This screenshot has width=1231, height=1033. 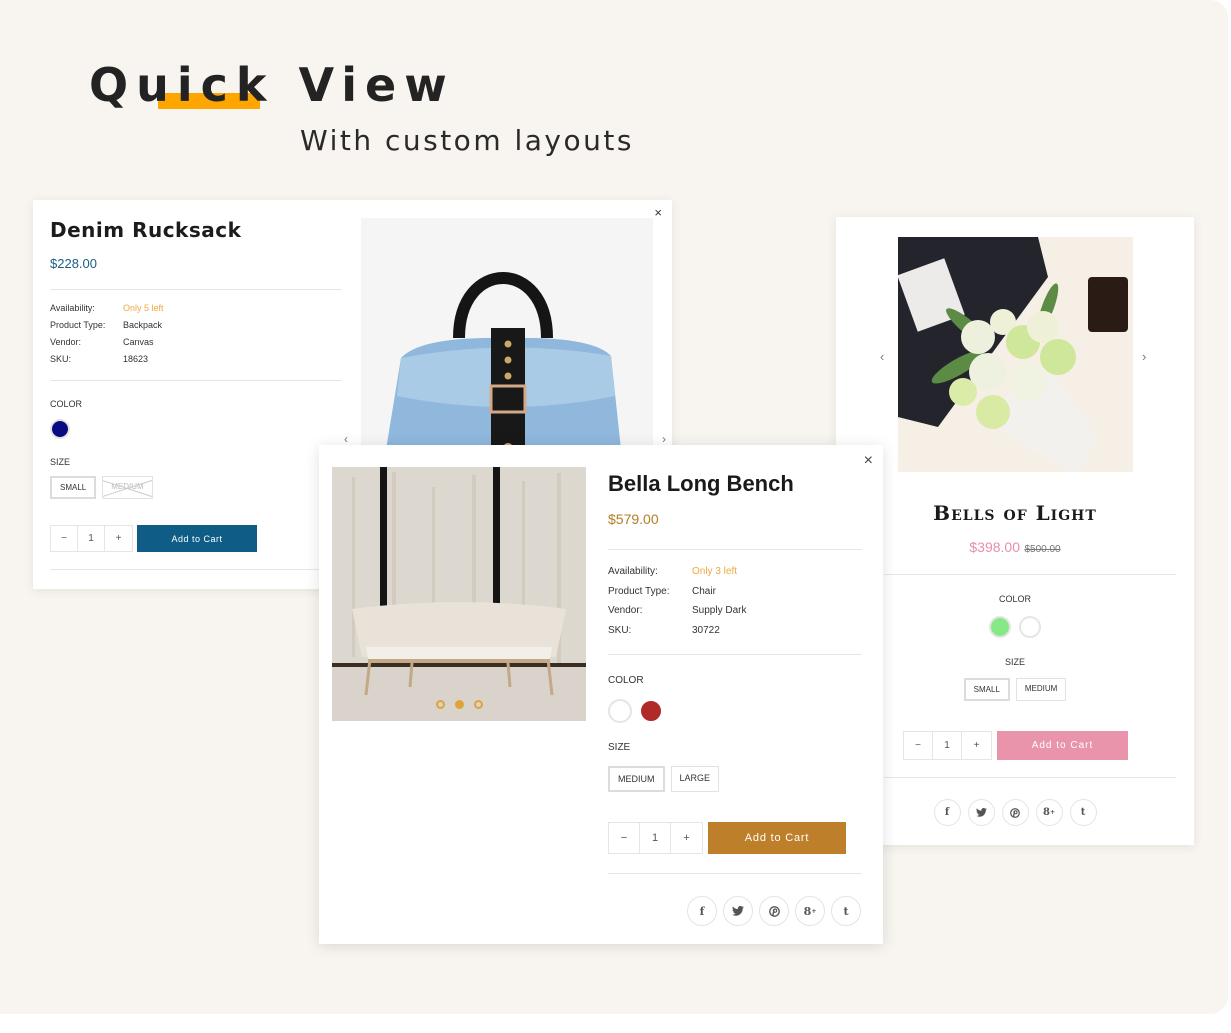 I want to click on meta-availability: Availability: Only 5 left, so click(x=107, y=311).